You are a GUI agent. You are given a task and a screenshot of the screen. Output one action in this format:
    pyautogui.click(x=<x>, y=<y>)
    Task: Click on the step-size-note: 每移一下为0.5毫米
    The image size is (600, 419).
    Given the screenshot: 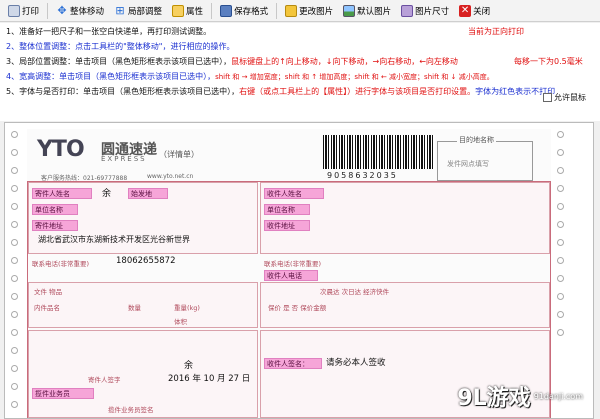 What is the action you would take?
    pyautogui.click(x=548, y=61)
    